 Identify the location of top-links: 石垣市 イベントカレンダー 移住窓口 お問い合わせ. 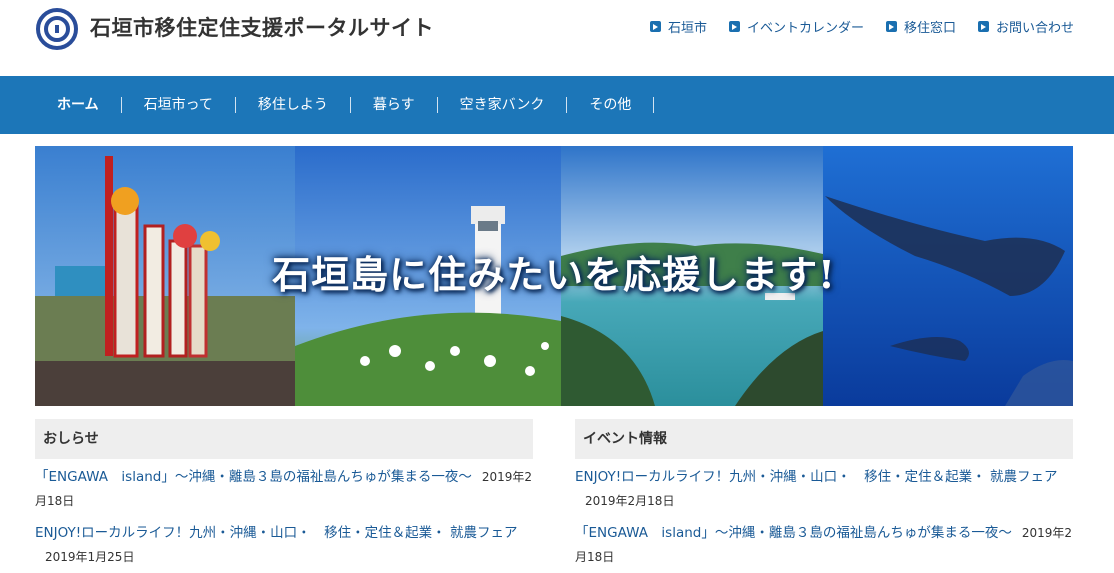
(861, 26).